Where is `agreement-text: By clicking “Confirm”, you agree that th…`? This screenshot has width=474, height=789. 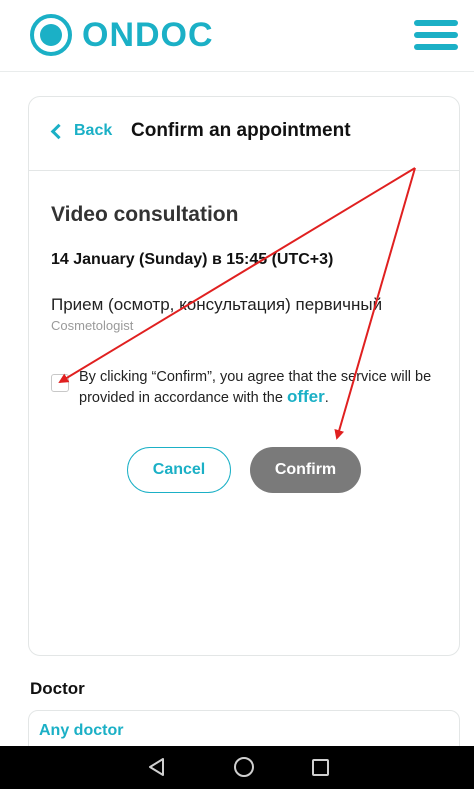
agreement-text: By clicking “Confirm”, you agree that th… is located at coordinates (264, 388).